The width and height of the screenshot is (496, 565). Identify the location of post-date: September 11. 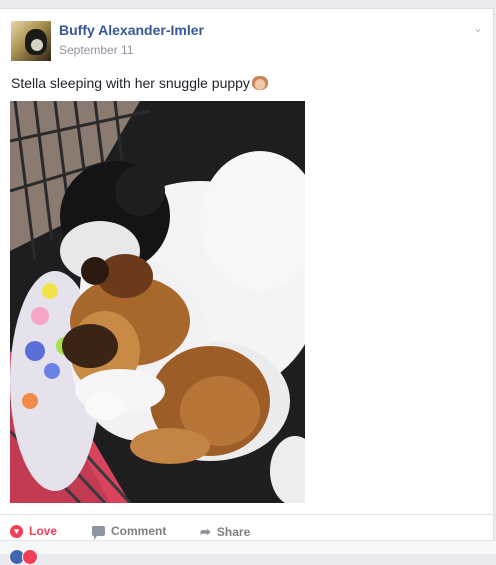
(96, 50).